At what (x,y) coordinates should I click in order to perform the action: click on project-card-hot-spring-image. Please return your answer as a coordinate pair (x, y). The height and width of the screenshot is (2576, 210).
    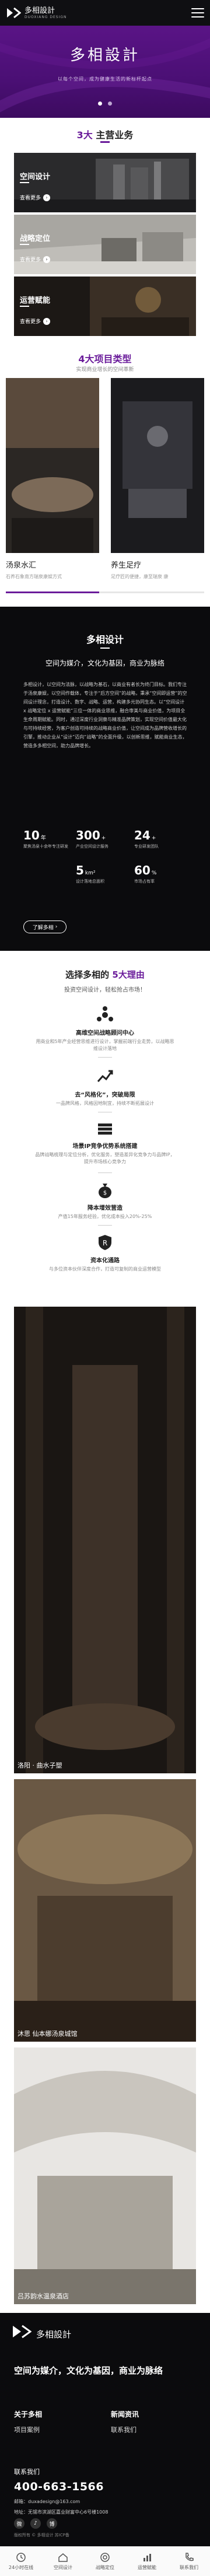
    Looking at the image, I should click on (52, 466).